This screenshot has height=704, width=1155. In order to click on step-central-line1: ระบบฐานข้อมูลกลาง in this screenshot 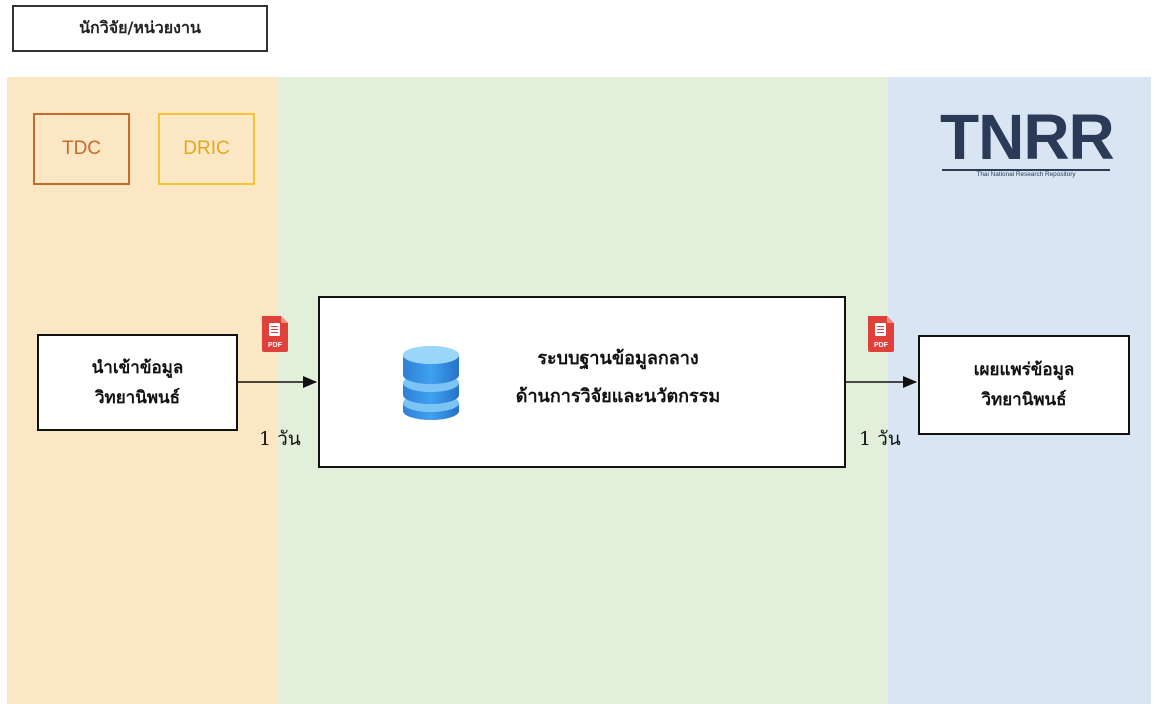, I will do `click(618, 358)`.